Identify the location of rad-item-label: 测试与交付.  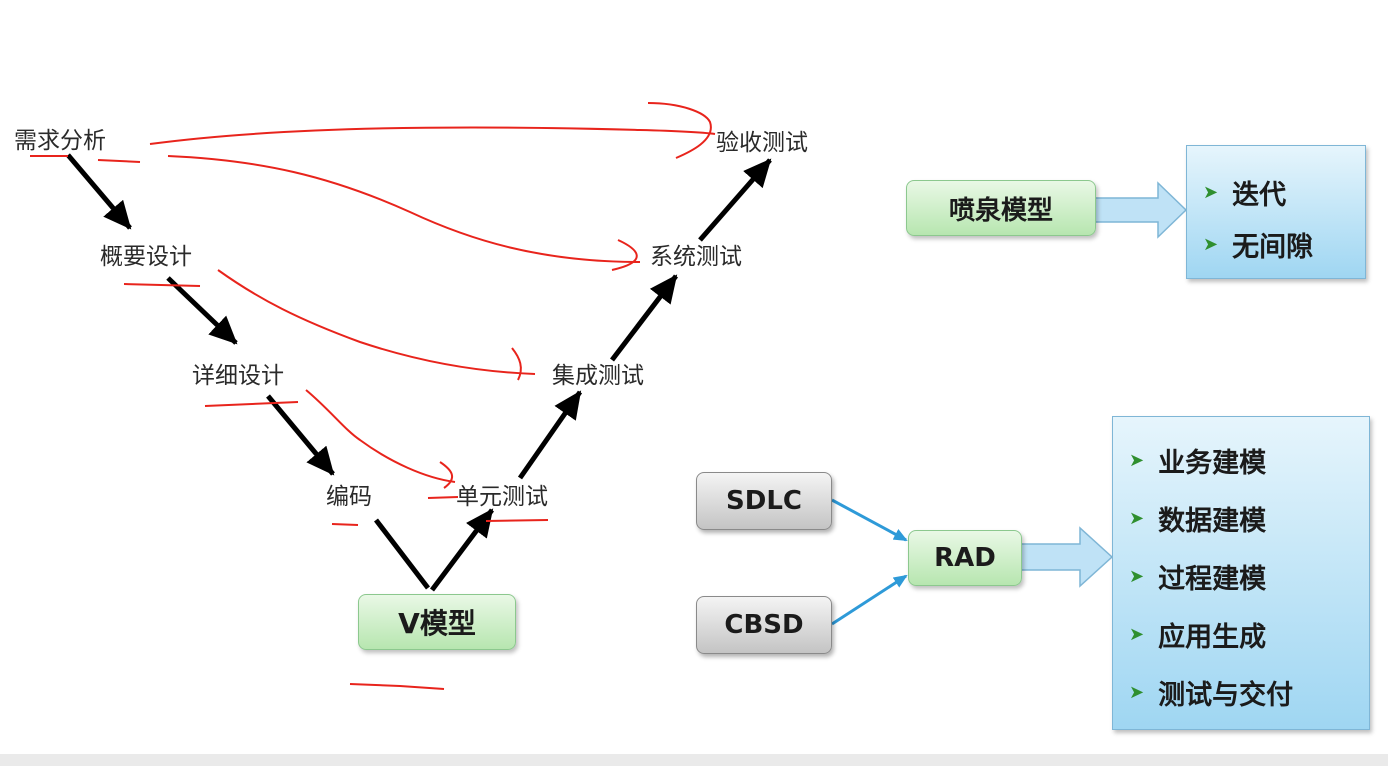
(1226, 695).